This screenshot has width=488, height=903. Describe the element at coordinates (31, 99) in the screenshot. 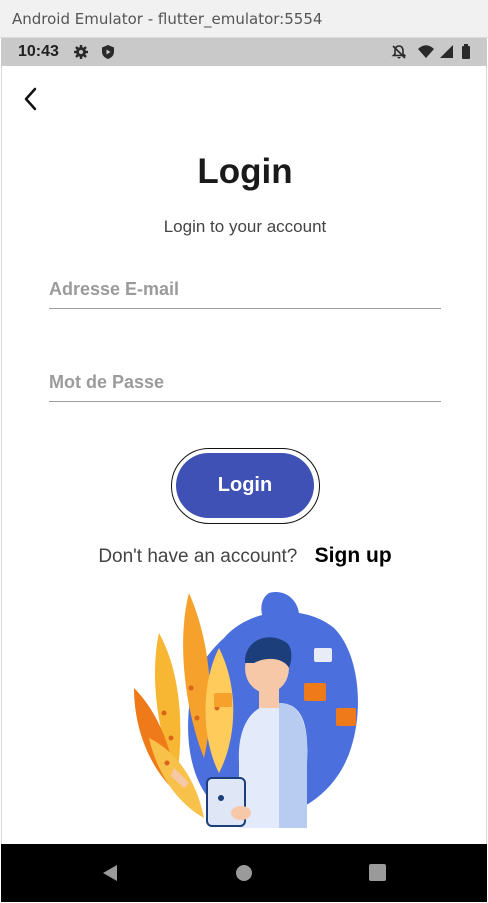

I see `chevron-left-icon` at that location.